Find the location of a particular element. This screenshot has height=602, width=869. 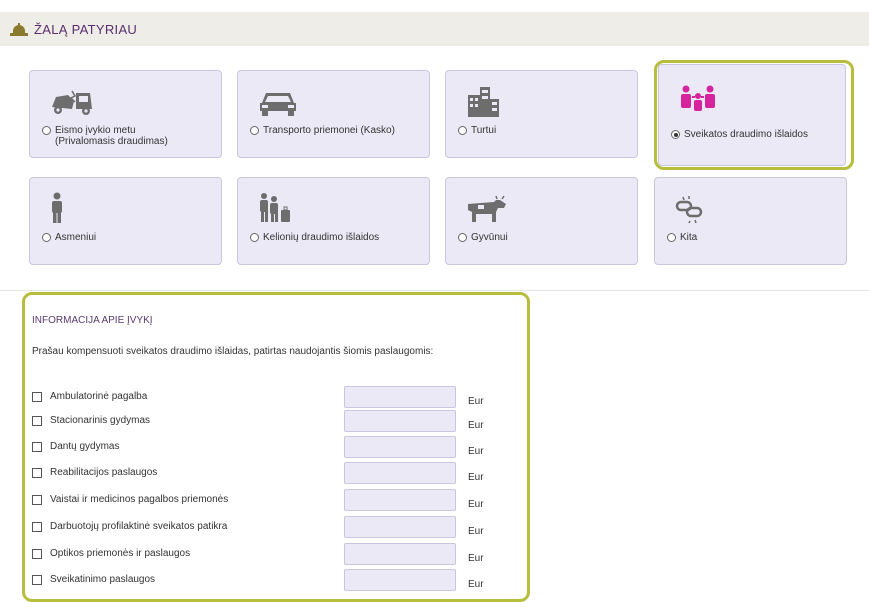

expense-label: Ambulatorinė pagalba is located at coordinates (99, 396).